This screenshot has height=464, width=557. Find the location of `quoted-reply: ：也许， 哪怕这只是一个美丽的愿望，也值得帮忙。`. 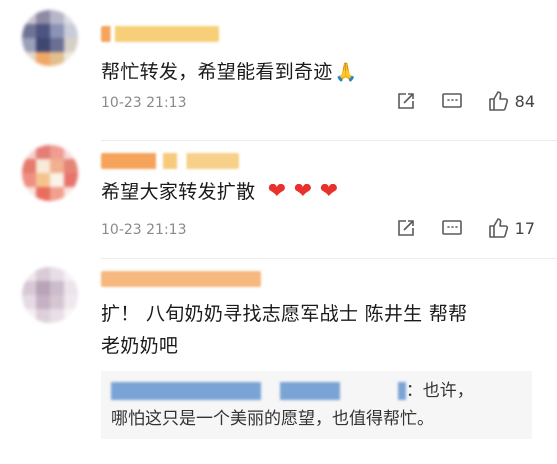

quoted-reply: ：也许， 哪怕这只是一个美丽的愿望，也值得帮忙。 is located at coordinates (316, 405).